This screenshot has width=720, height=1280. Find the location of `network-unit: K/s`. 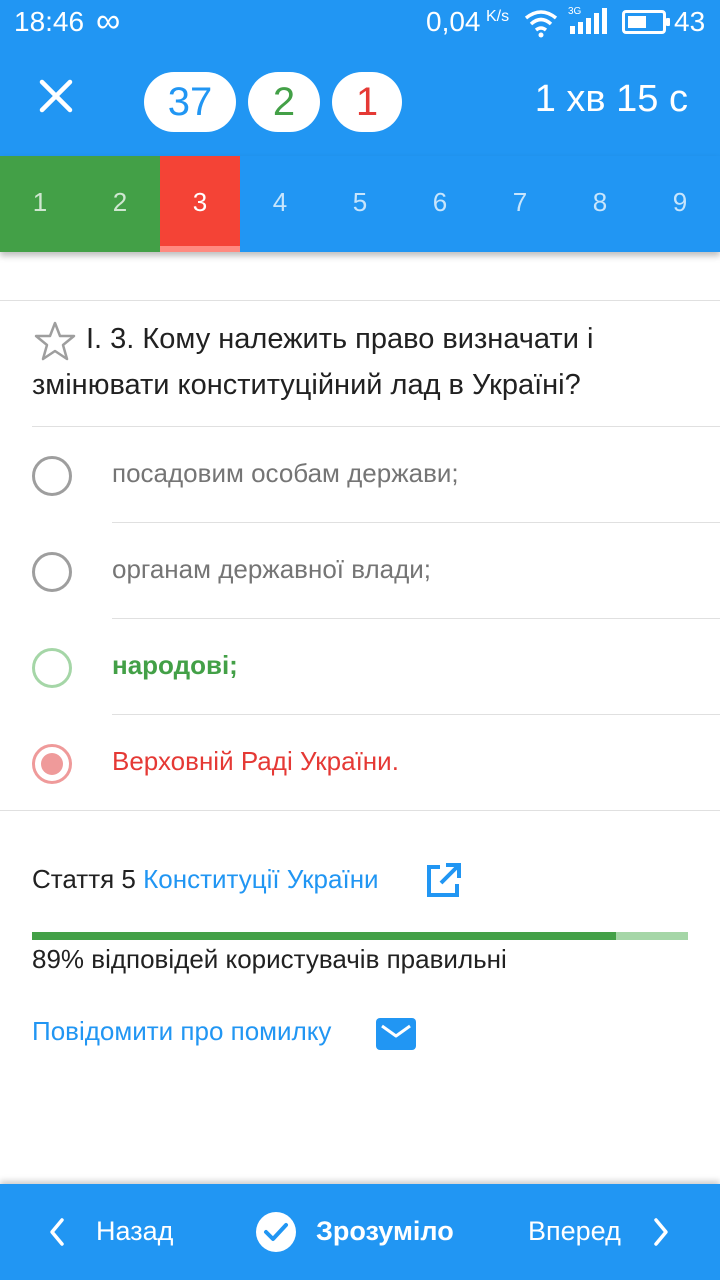

network-unit: K/s is located at coordinates (498, 16).